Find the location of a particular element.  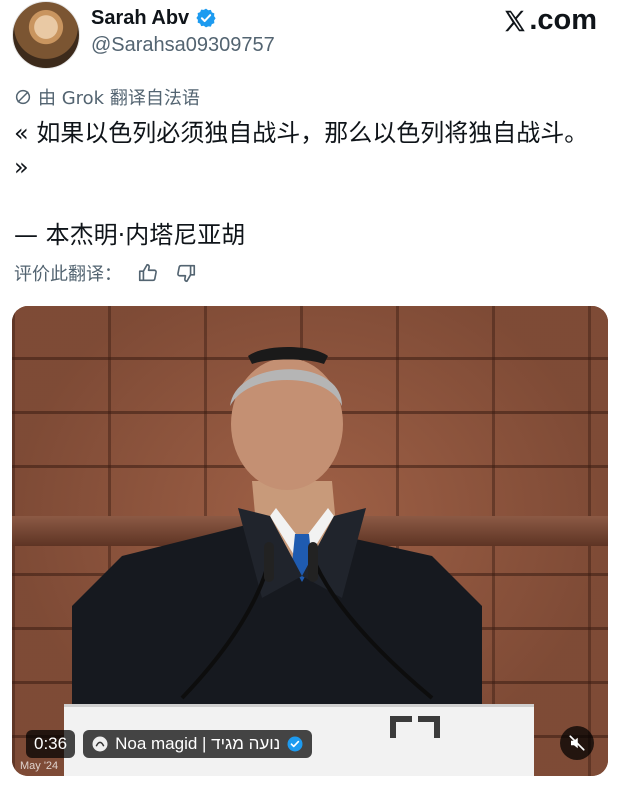

brand-logo: .com is located at coordinates (549, 20).